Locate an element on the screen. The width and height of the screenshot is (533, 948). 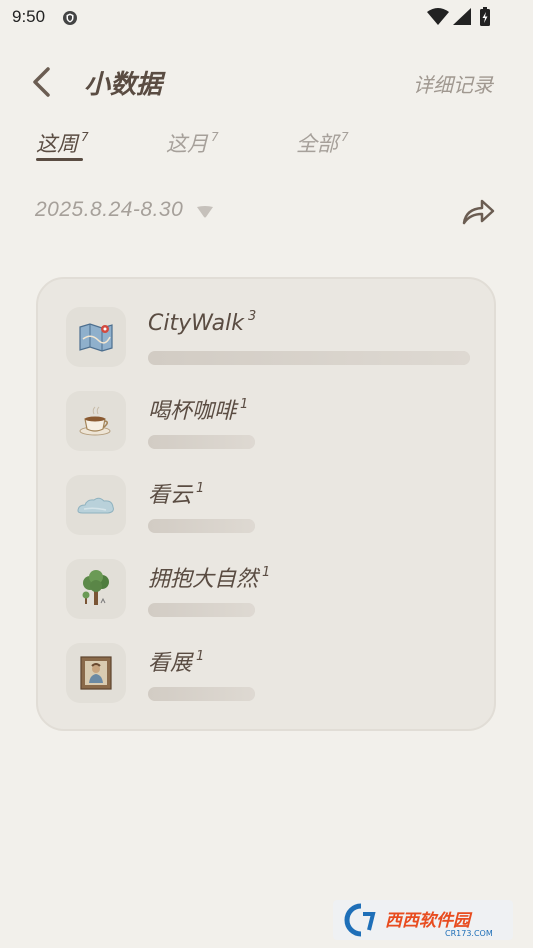
list-item: 喝杯咖啡 1 is located at coordinates (268, 433).